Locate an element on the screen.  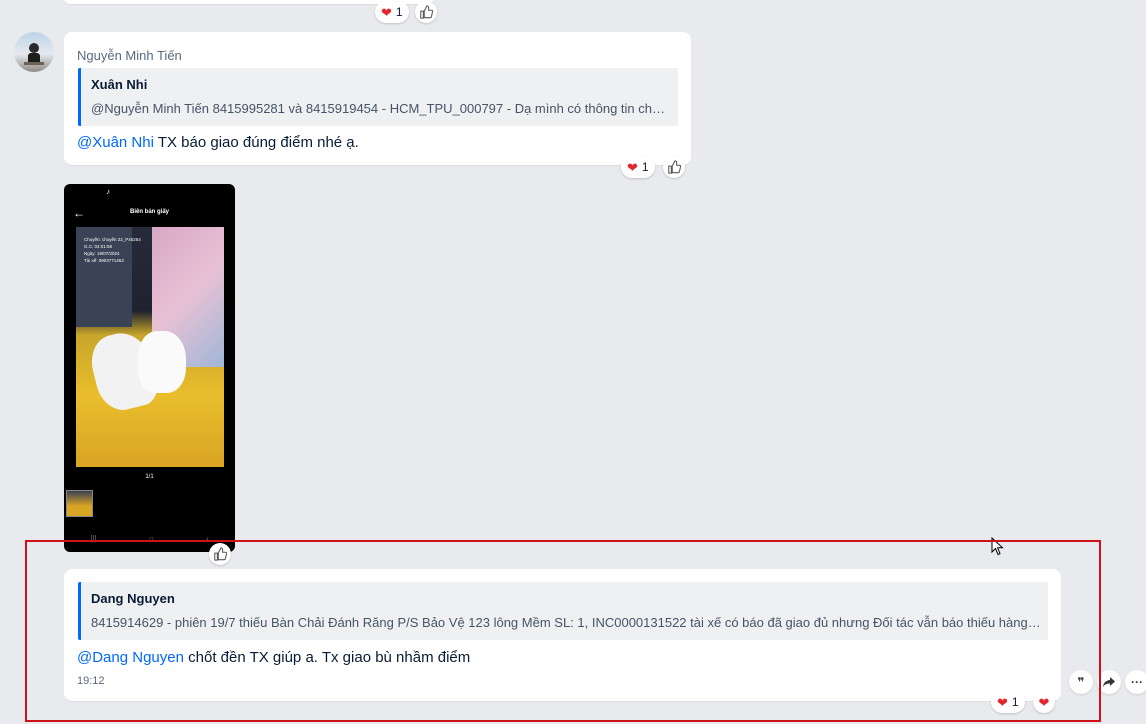
more-options-button: ··· is located at coordinates (1135, 682).